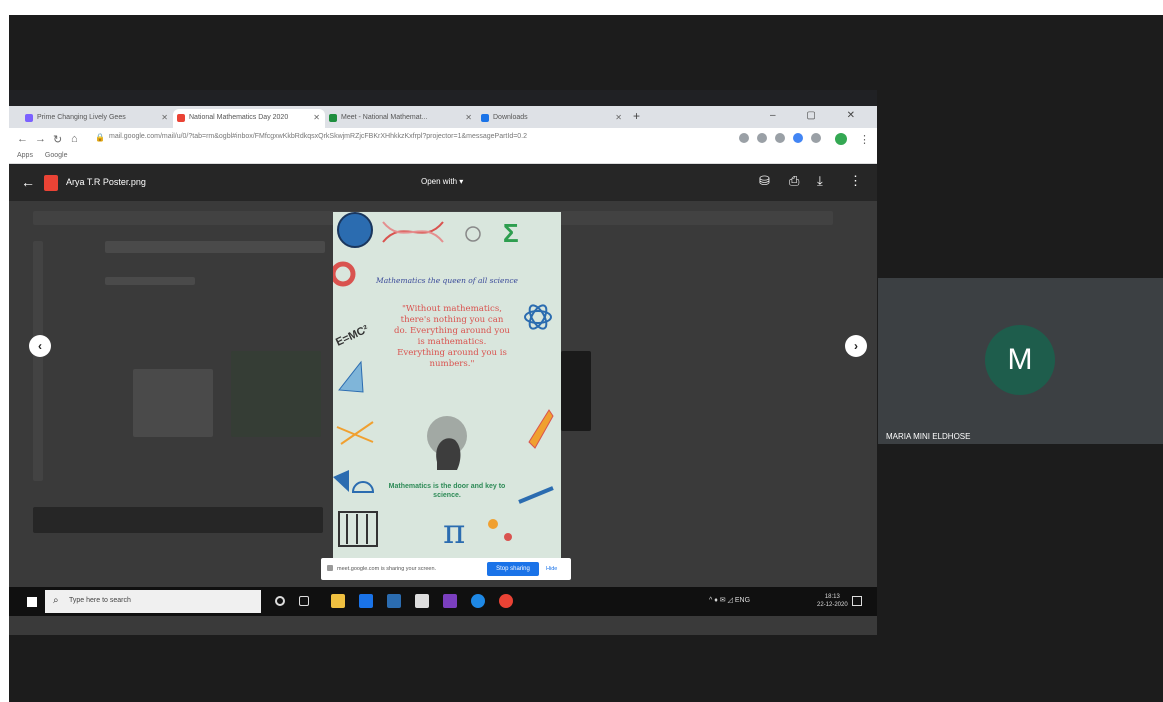 The image size is (1163, 702). I want to click on menu-icon: ⋮, so click(864, 139).